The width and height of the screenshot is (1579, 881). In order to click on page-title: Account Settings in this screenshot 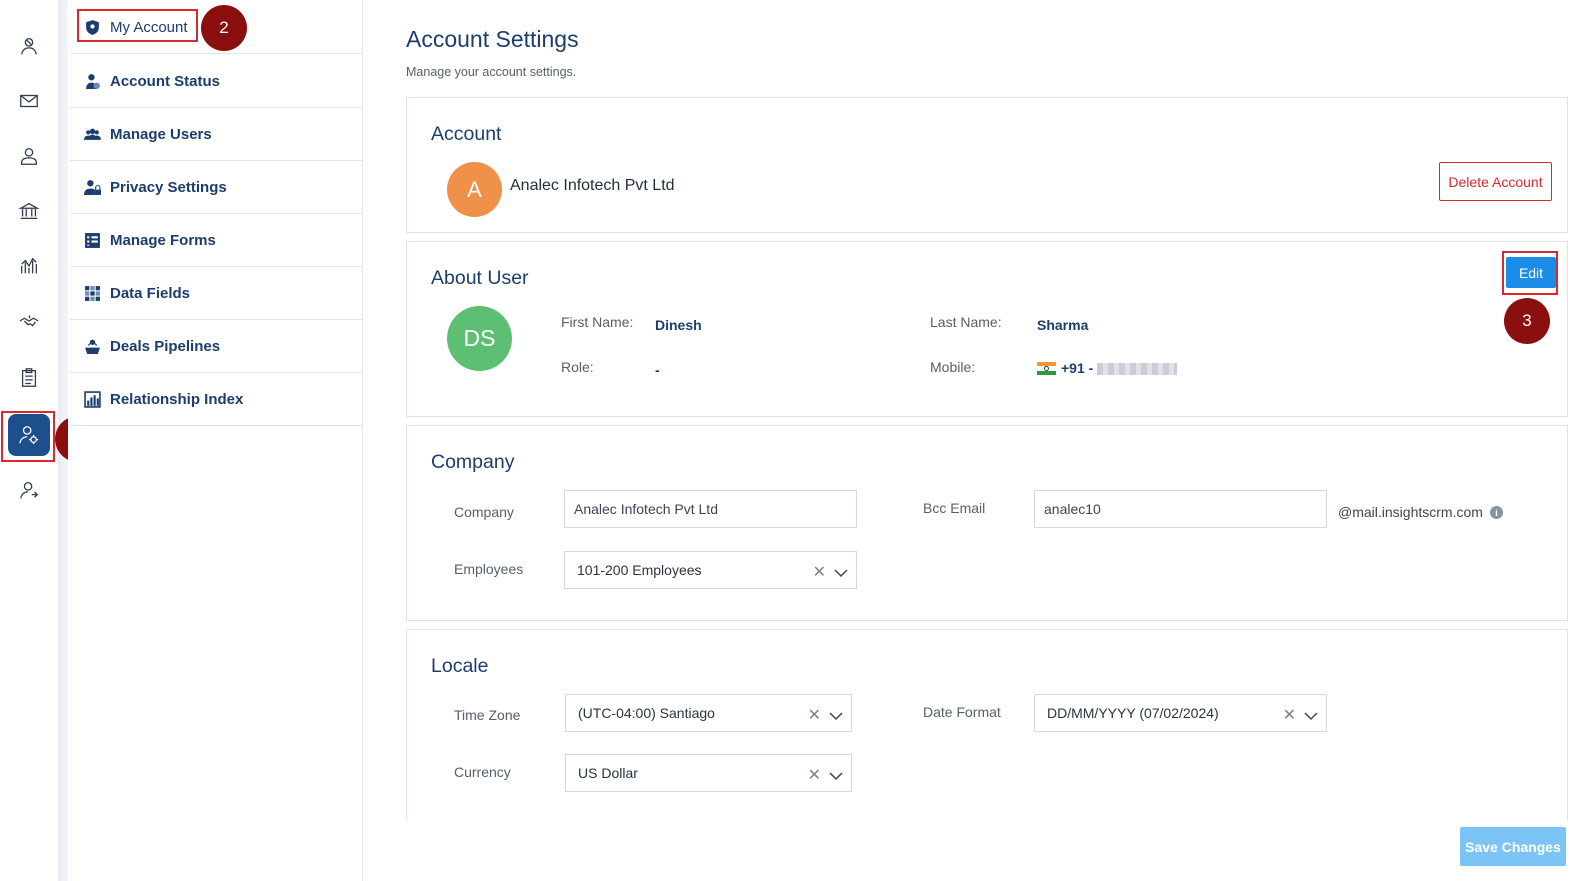, I will do `click(492, 39)`.